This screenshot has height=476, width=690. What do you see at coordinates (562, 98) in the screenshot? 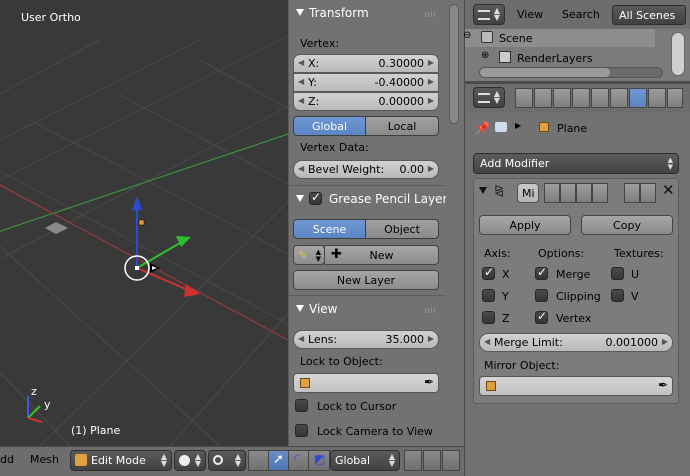
I see `scene-tab-icon` at bounding box center [562, 98].